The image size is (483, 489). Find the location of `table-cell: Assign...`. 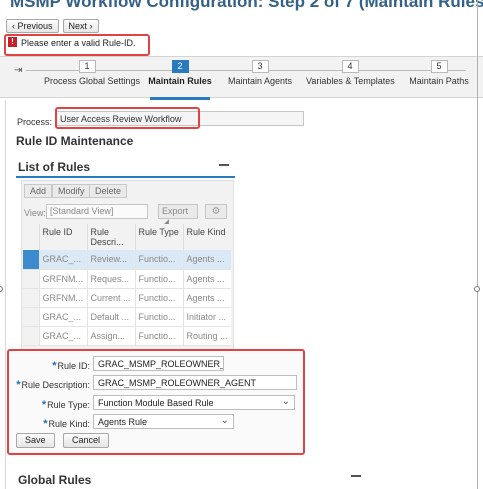

table-cell: Assign... is located at coordinates (110, 336).